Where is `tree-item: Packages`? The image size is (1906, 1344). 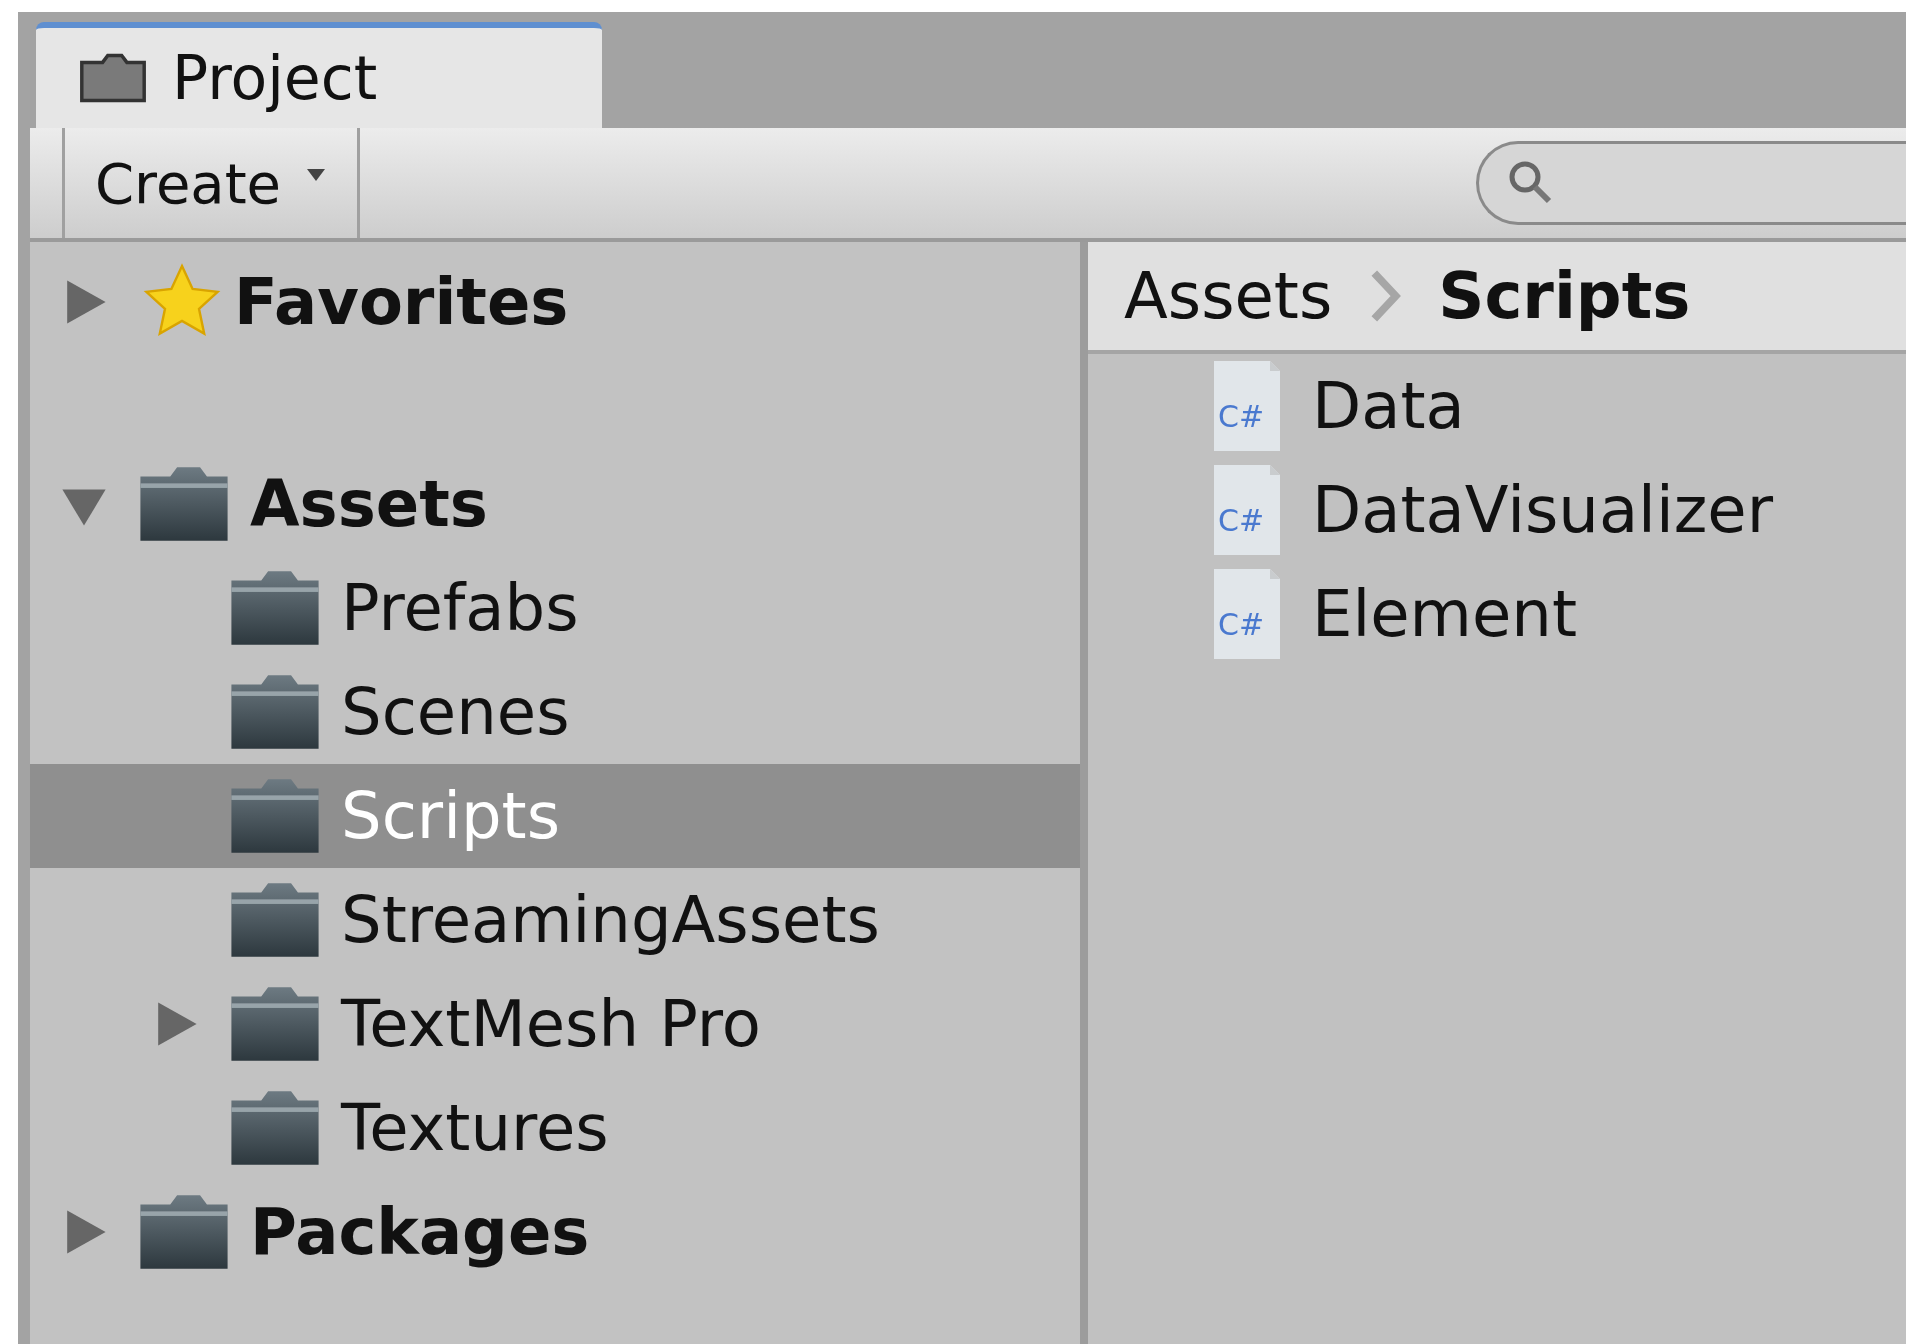
tree-item: Packages is located at coordinates (555, 1232).